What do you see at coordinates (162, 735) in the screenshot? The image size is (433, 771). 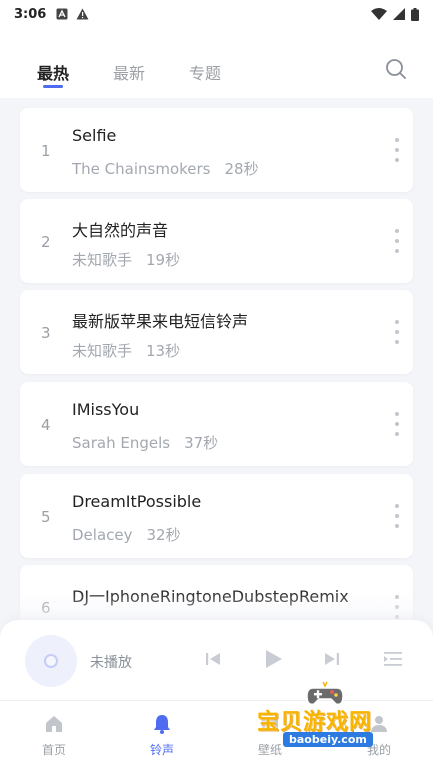 I see `nav-item-ringtones: 铃声` at bounding box center [162, 735].